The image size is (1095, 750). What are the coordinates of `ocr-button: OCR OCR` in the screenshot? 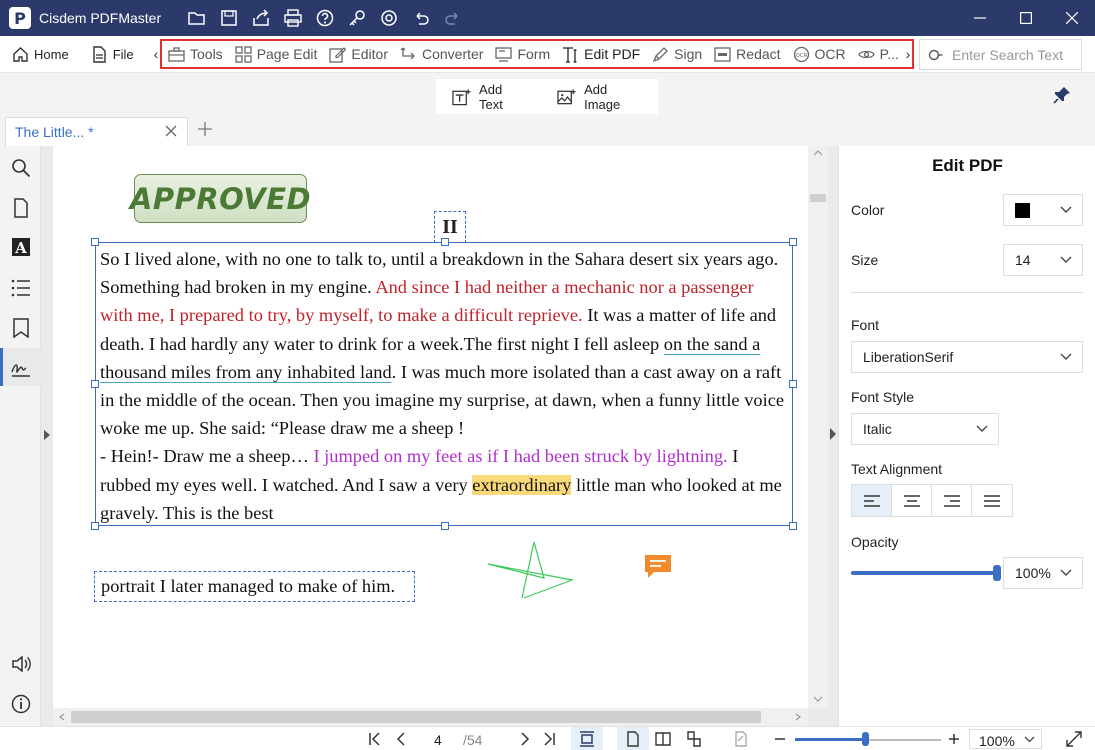 It's located at (819, 54).